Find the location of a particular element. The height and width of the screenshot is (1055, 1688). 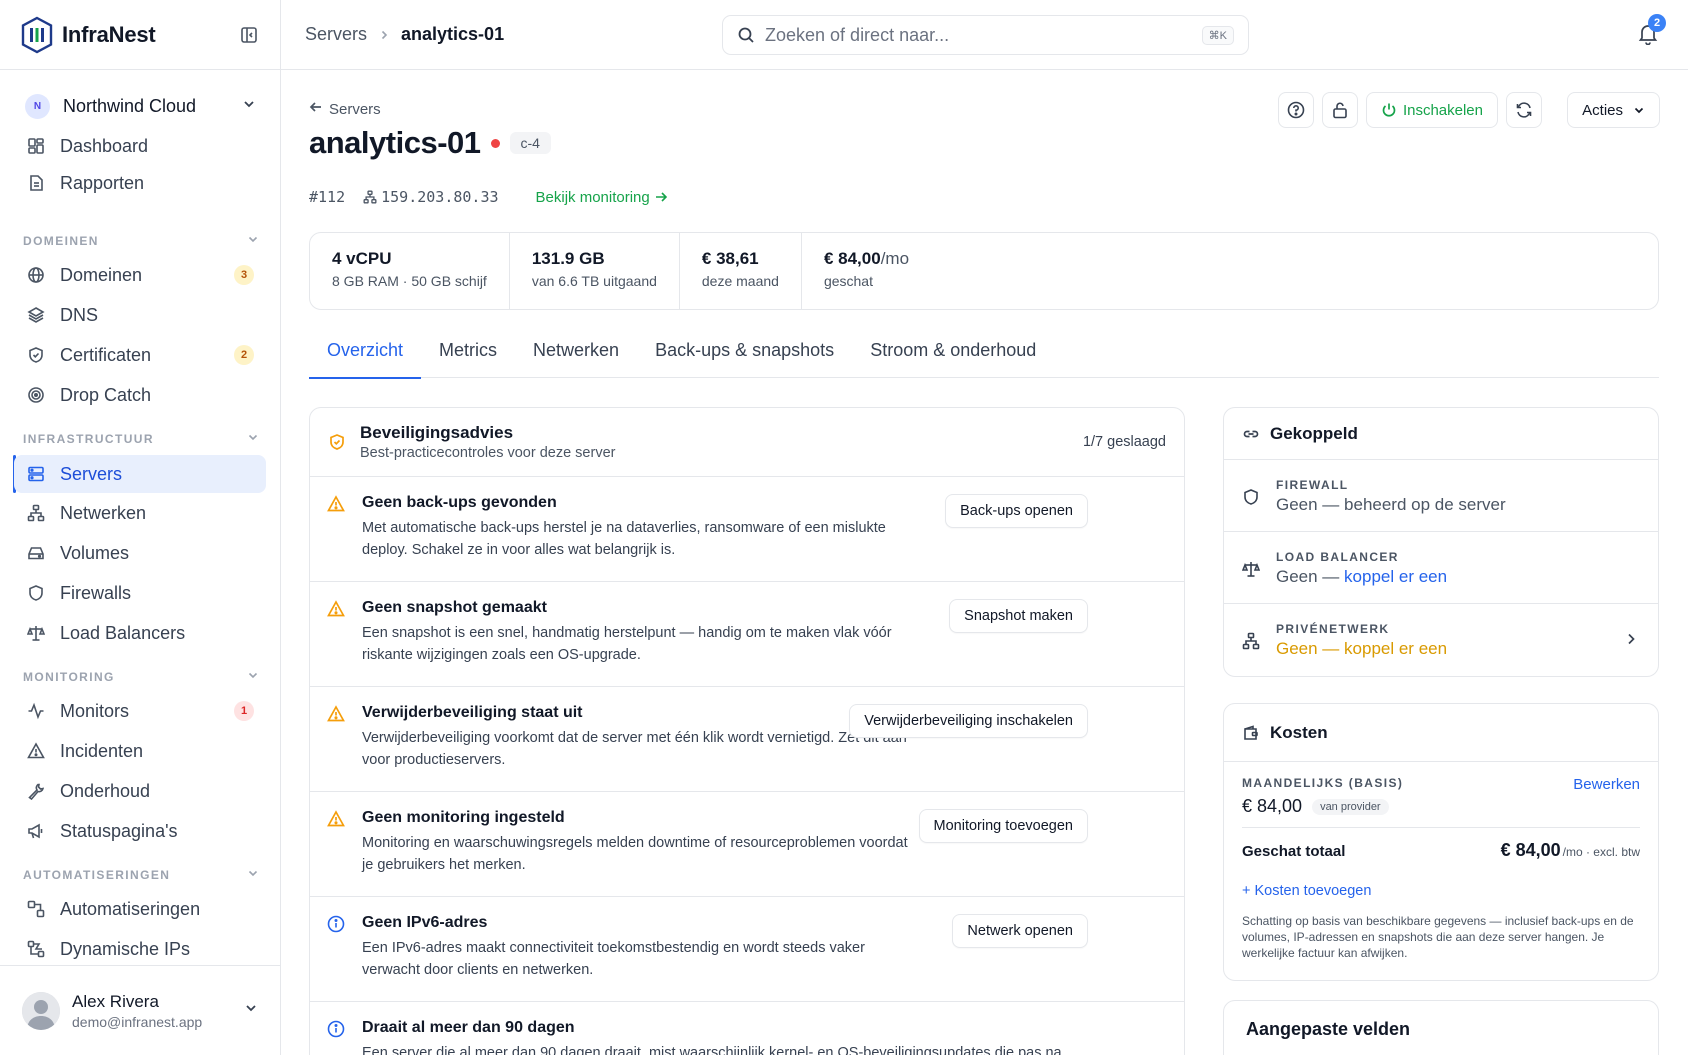

sidebar-item-onderhoud: Onderhoud is located at coordinates (140, 791).